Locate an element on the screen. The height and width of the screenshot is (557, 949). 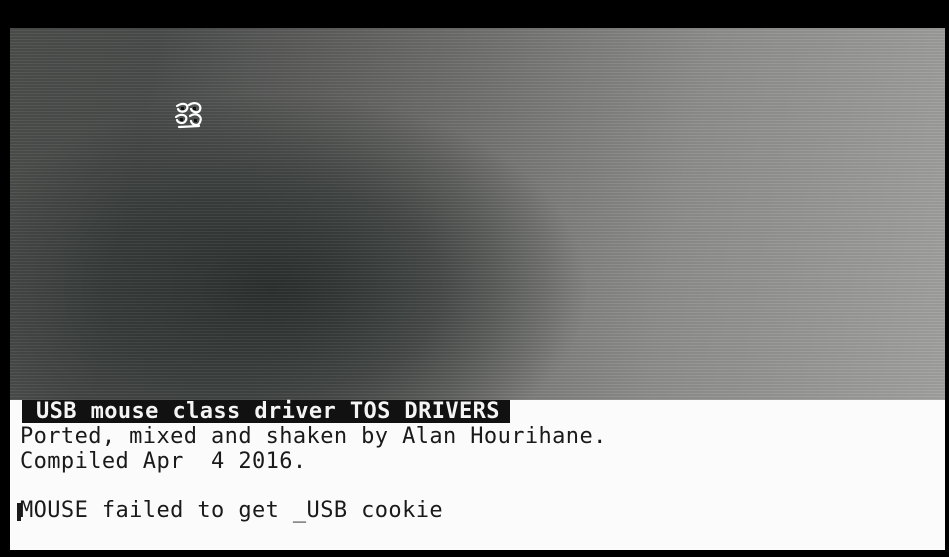
busy-bee-icon is located at coordinates (188, 115).